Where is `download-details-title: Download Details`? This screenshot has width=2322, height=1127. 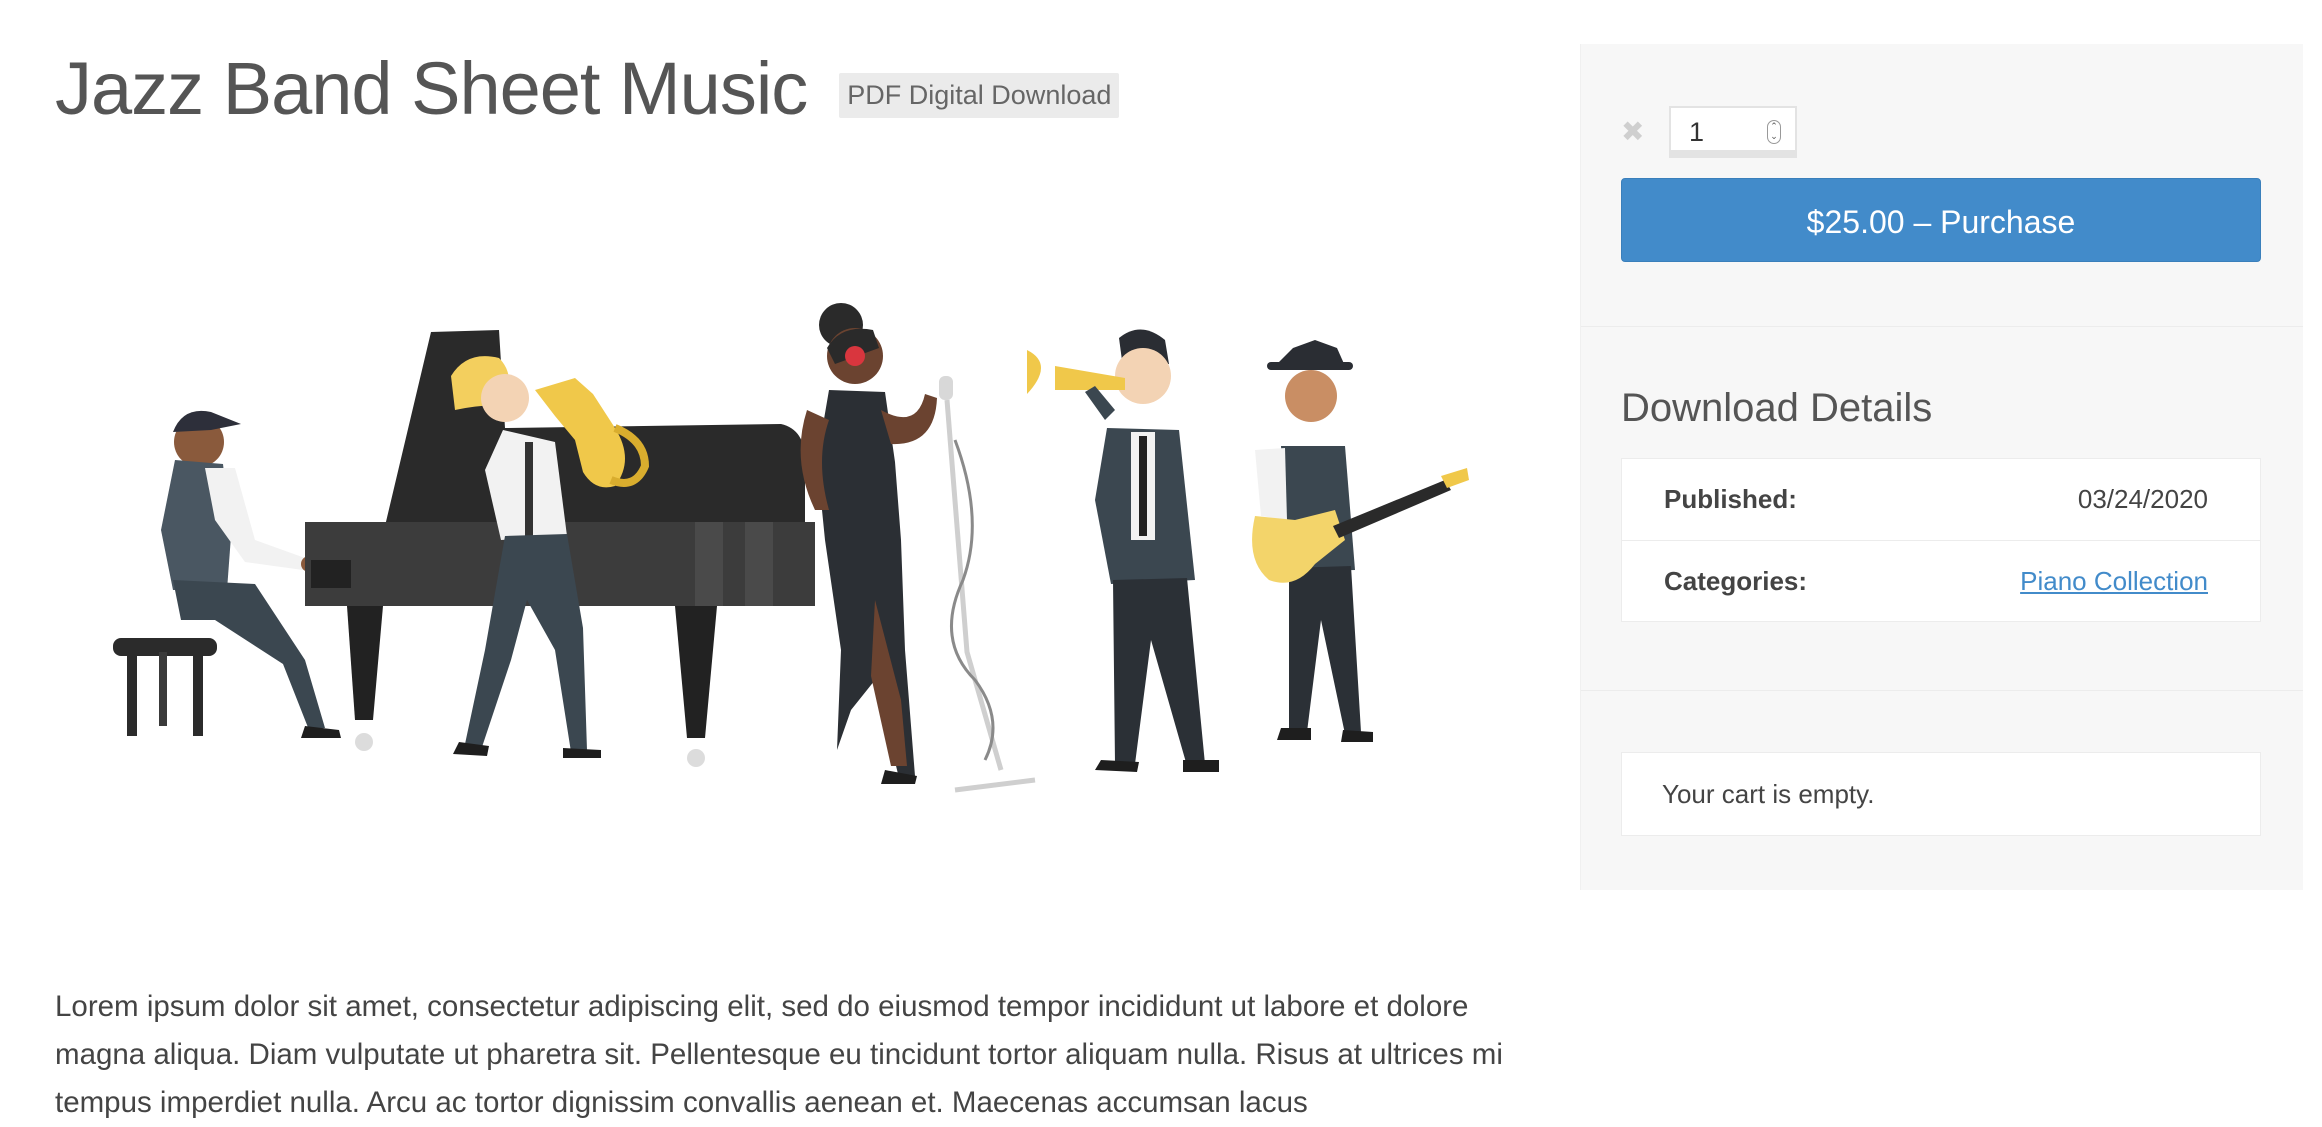
download-details-title: Download Details is located at coordinates (1777, 408).